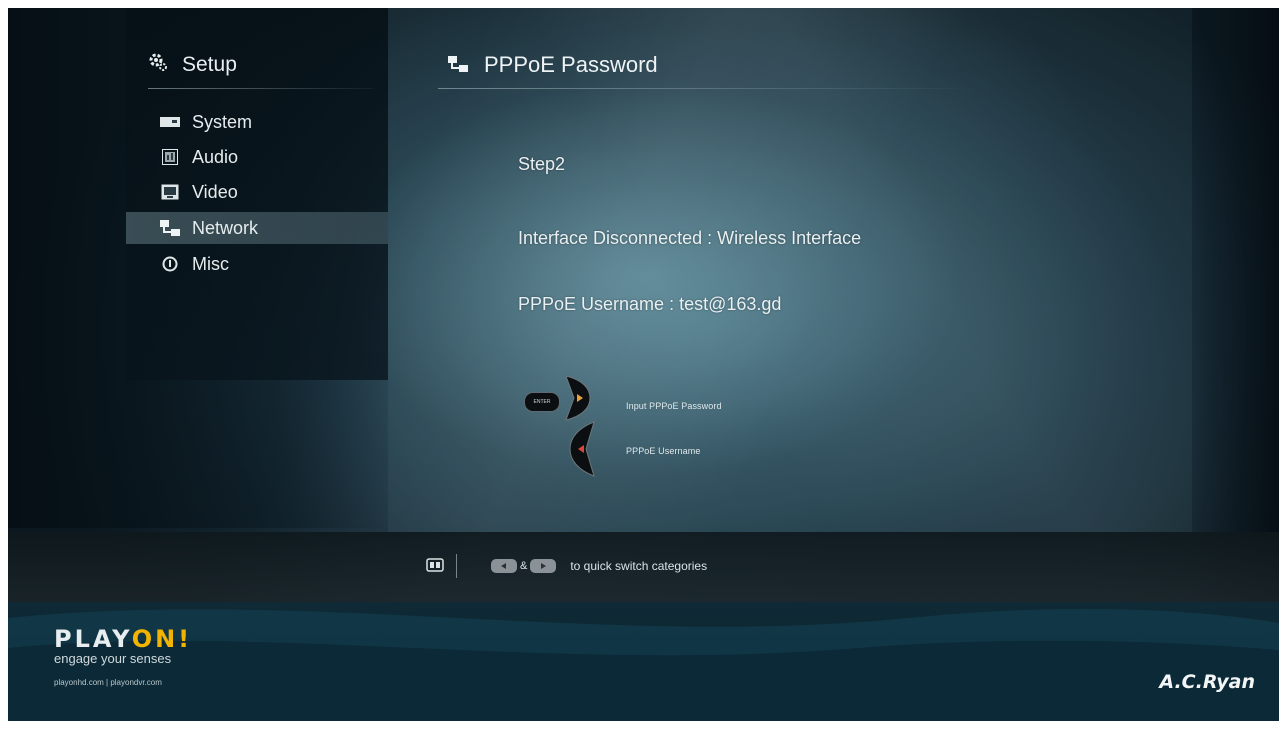  What do you see at coordinates (566, 566) in the screenshot?
I see `footer-hint: & to quick switch categories` at bounding box center [566, 566].